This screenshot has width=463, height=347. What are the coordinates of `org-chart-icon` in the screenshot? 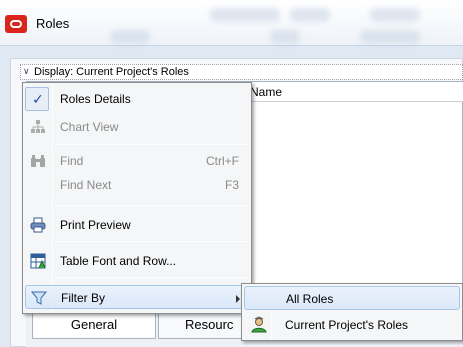 It's located at (38, 127).